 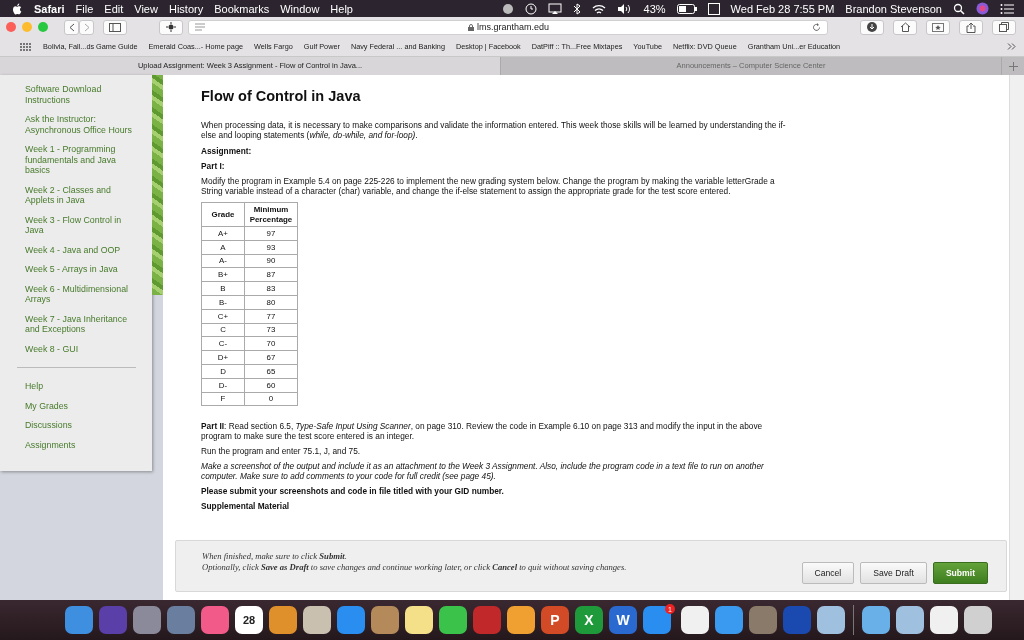 What do you see at coordinates (589, 620) in the screenshot?
I see `app-icon: X` at bounding box center [589, 620].